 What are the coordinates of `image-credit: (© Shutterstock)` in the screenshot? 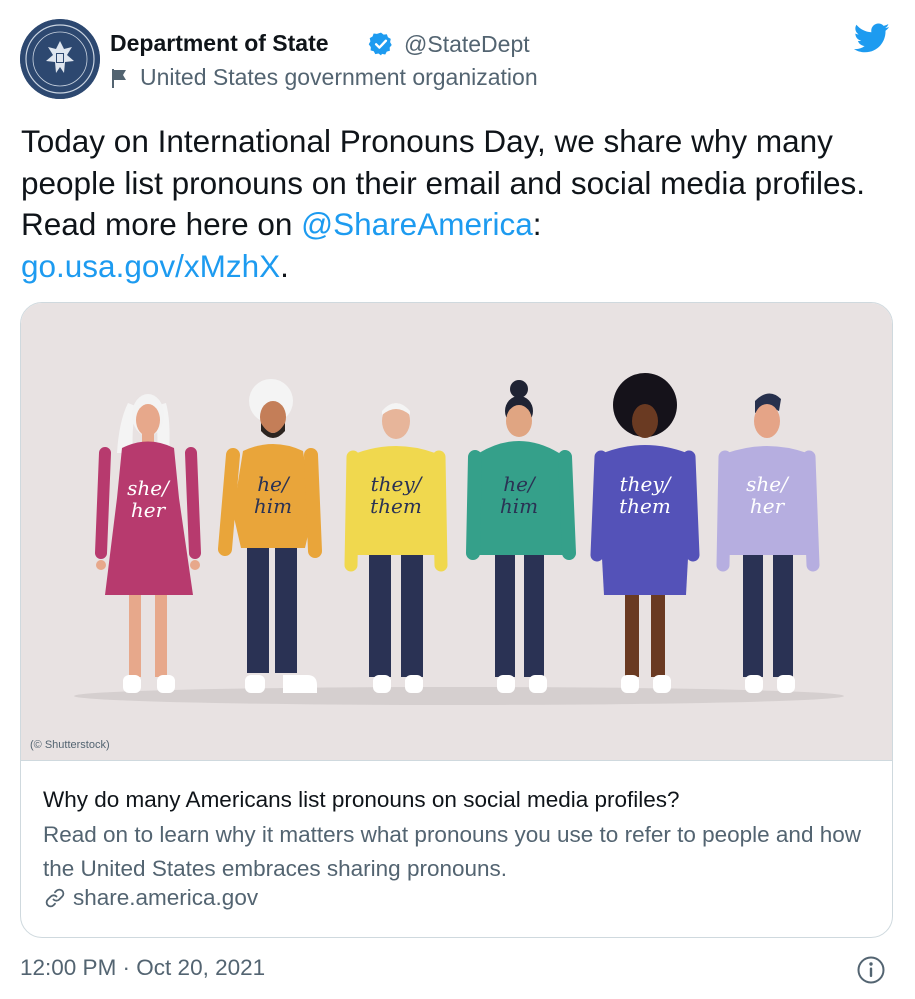 It's located at (70, 745).